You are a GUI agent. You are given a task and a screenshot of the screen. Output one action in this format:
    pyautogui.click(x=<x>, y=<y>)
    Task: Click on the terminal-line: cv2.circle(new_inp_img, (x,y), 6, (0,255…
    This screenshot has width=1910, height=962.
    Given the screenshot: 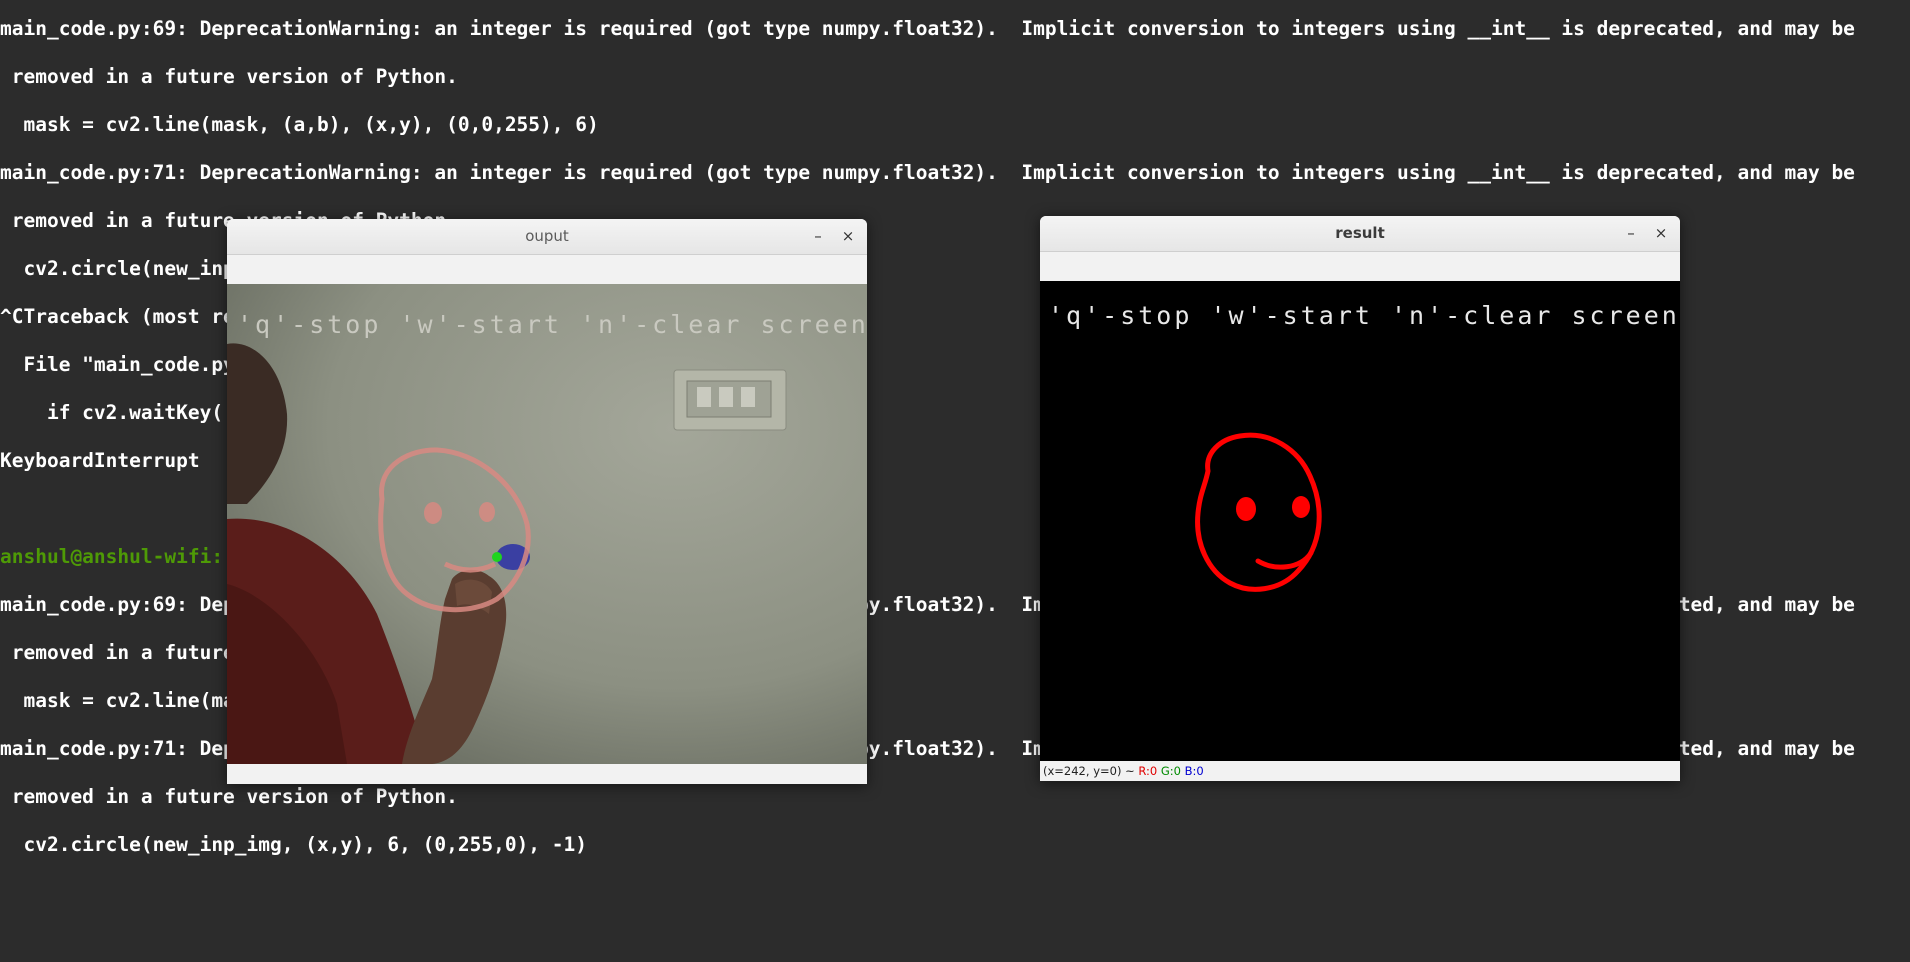 What is the action you would take?
    pyautogui.click(x=293, y=844)
    